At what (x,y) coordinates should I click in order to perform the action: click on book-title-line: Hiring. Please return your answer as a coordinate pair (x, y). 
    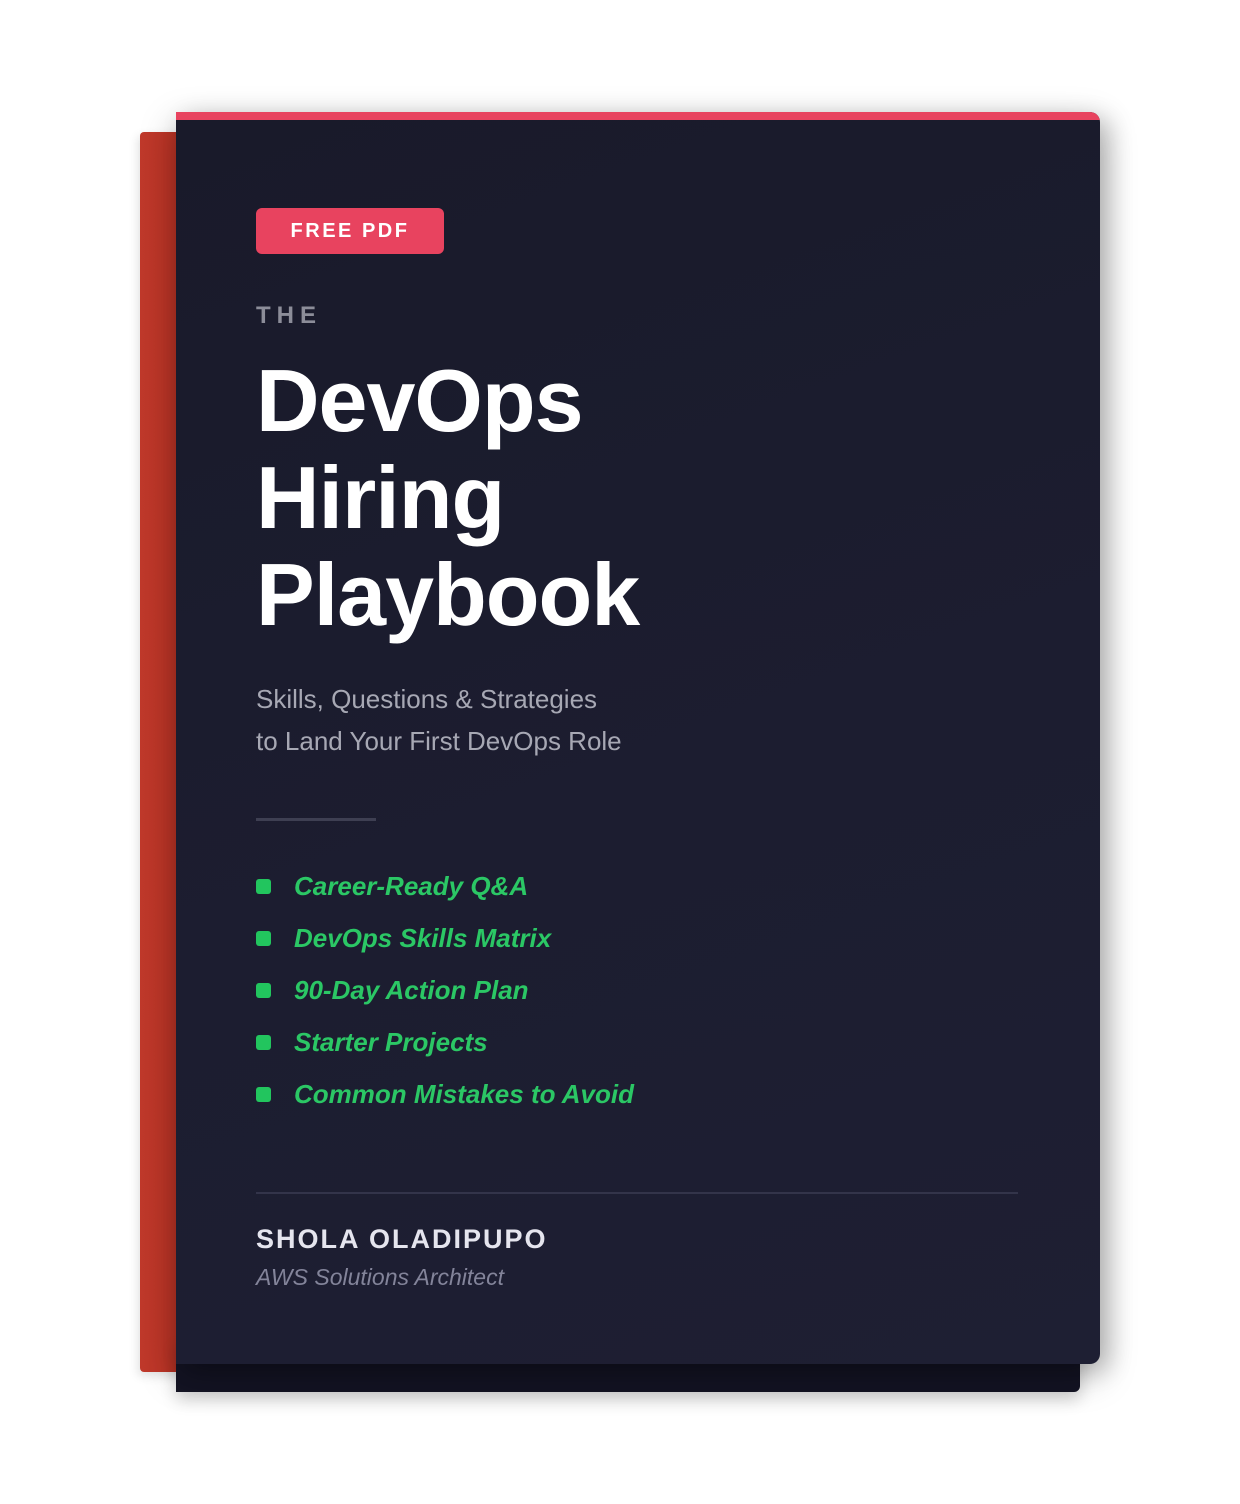
    Looking at the image, I should click on (380, 497).